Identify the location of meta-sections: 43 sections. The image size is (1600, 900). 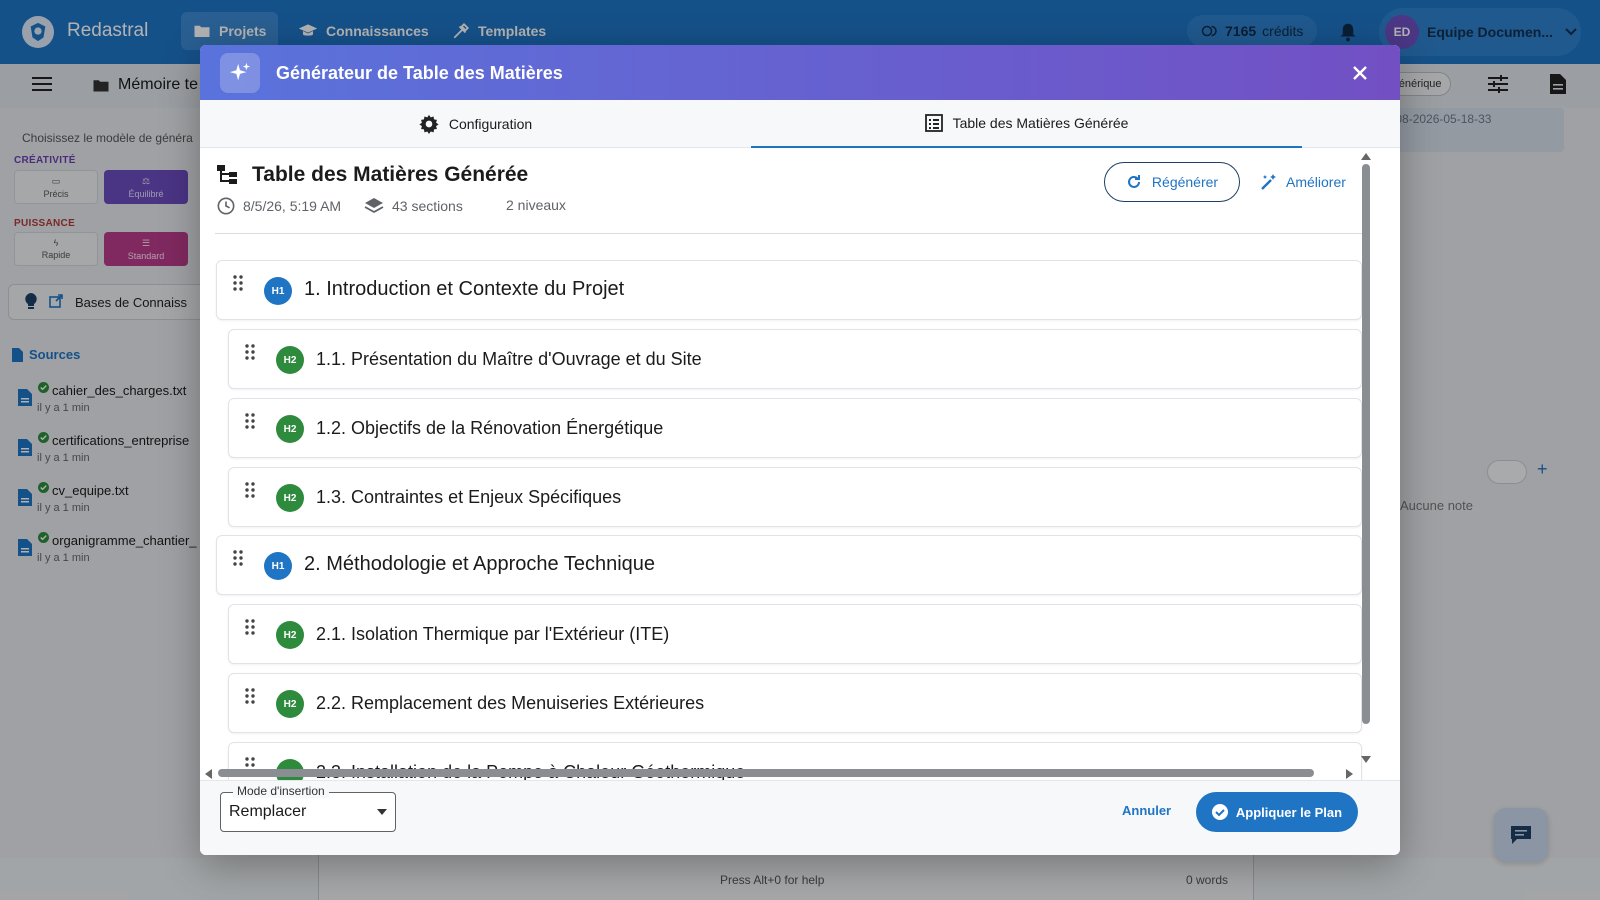
(413, 206).